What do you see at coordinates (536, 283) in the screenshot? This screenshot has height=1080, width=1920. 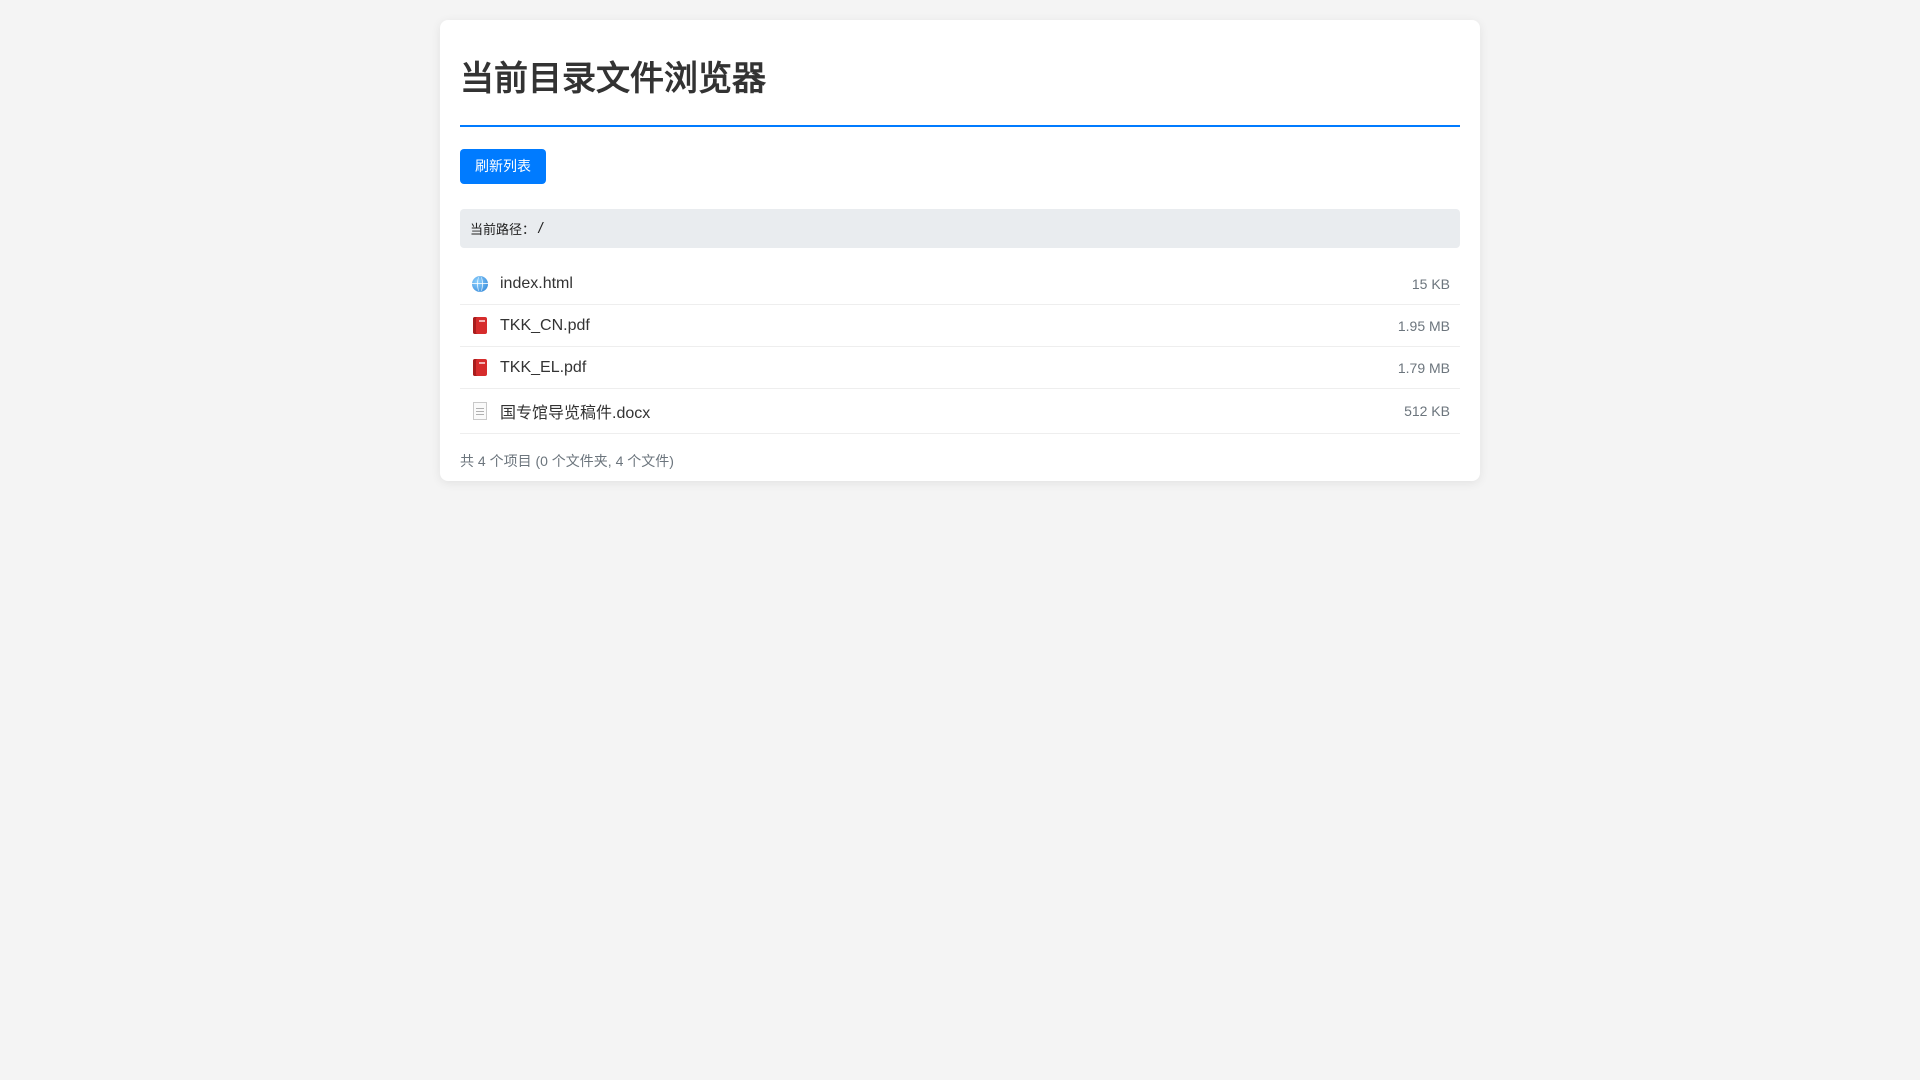 I see `file-name: index.html` at bounding box center [536, 283].